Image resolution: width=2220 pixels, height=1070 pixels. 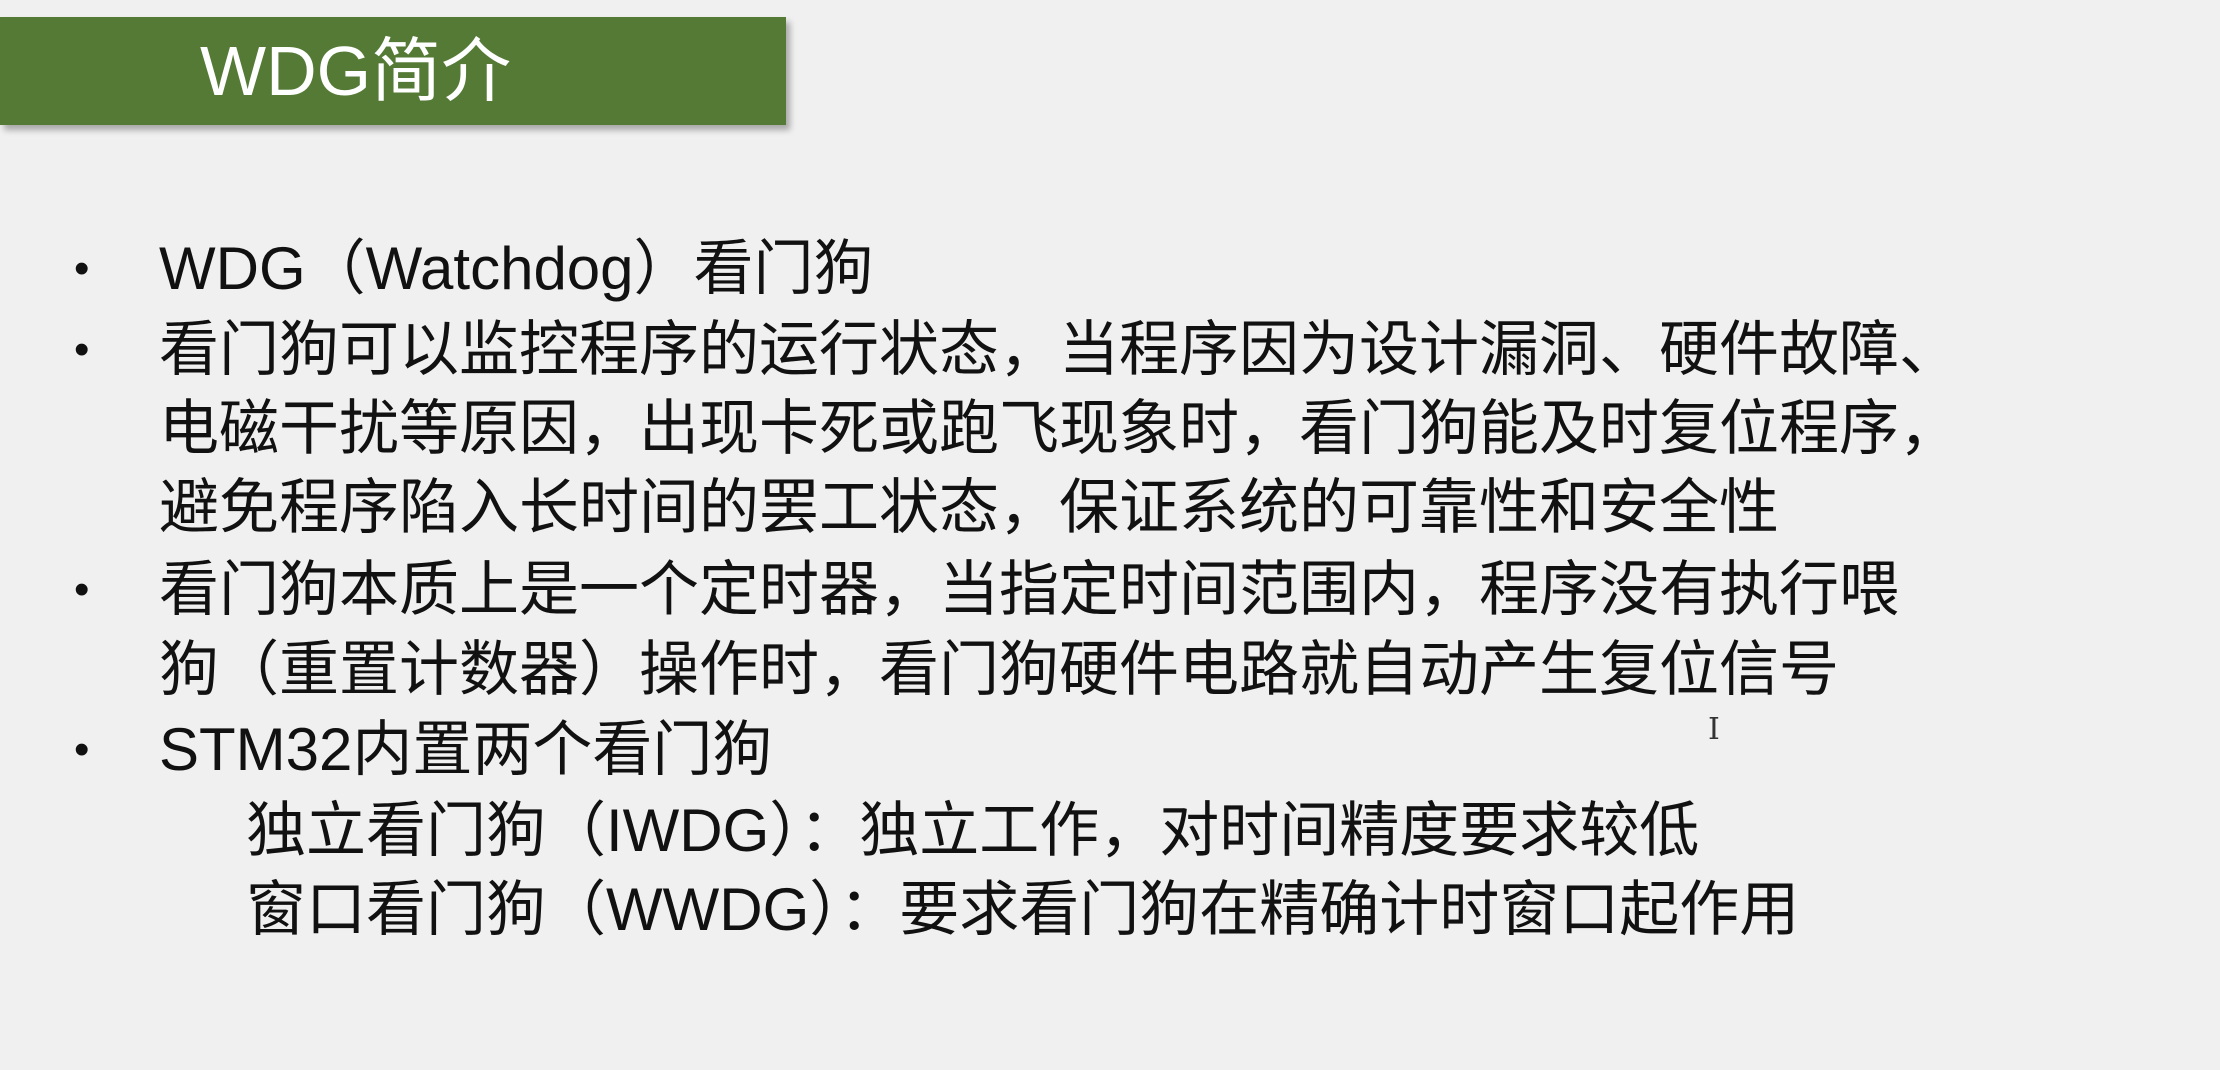 What do you see at coordinates (973, 830) in the screenshot?
I see `sub-item-iwdg: 独立看门狗（IWDG）：独立工作，对时间精度要求较低` at bounding box center [973, 830].